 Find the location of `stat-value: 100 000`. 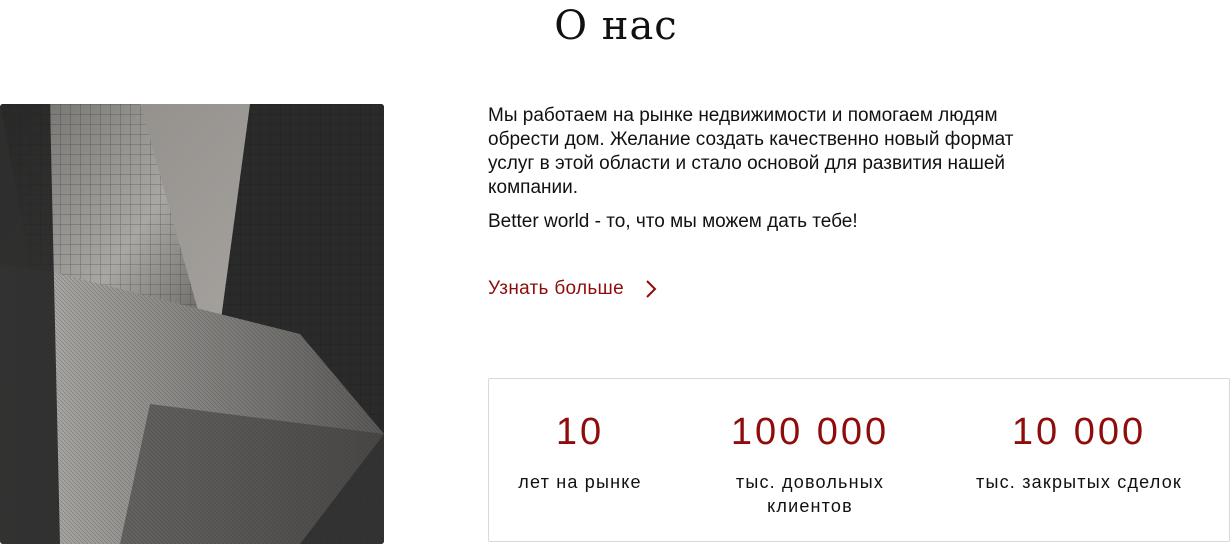

stat-value: 100 000 is located at coordinates (810, 432).